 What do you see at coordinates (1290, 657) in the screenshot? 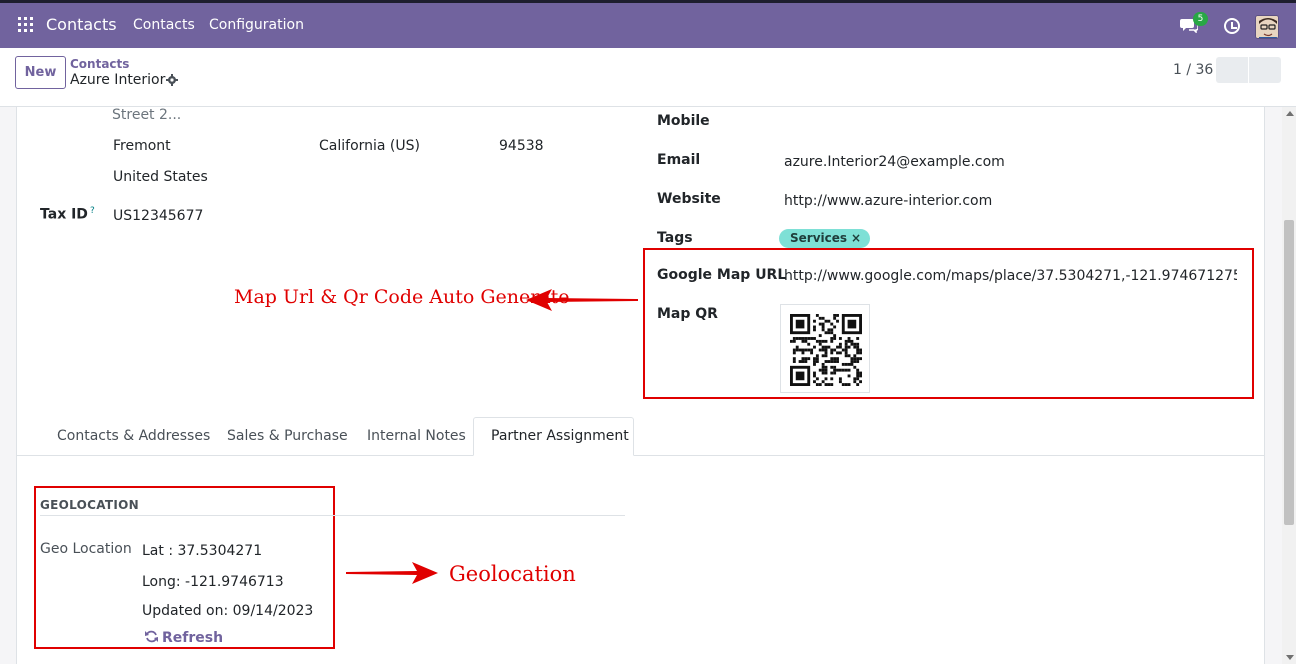
I see `scroll-down-arrow-icon` at bounding box center [1290, 657].